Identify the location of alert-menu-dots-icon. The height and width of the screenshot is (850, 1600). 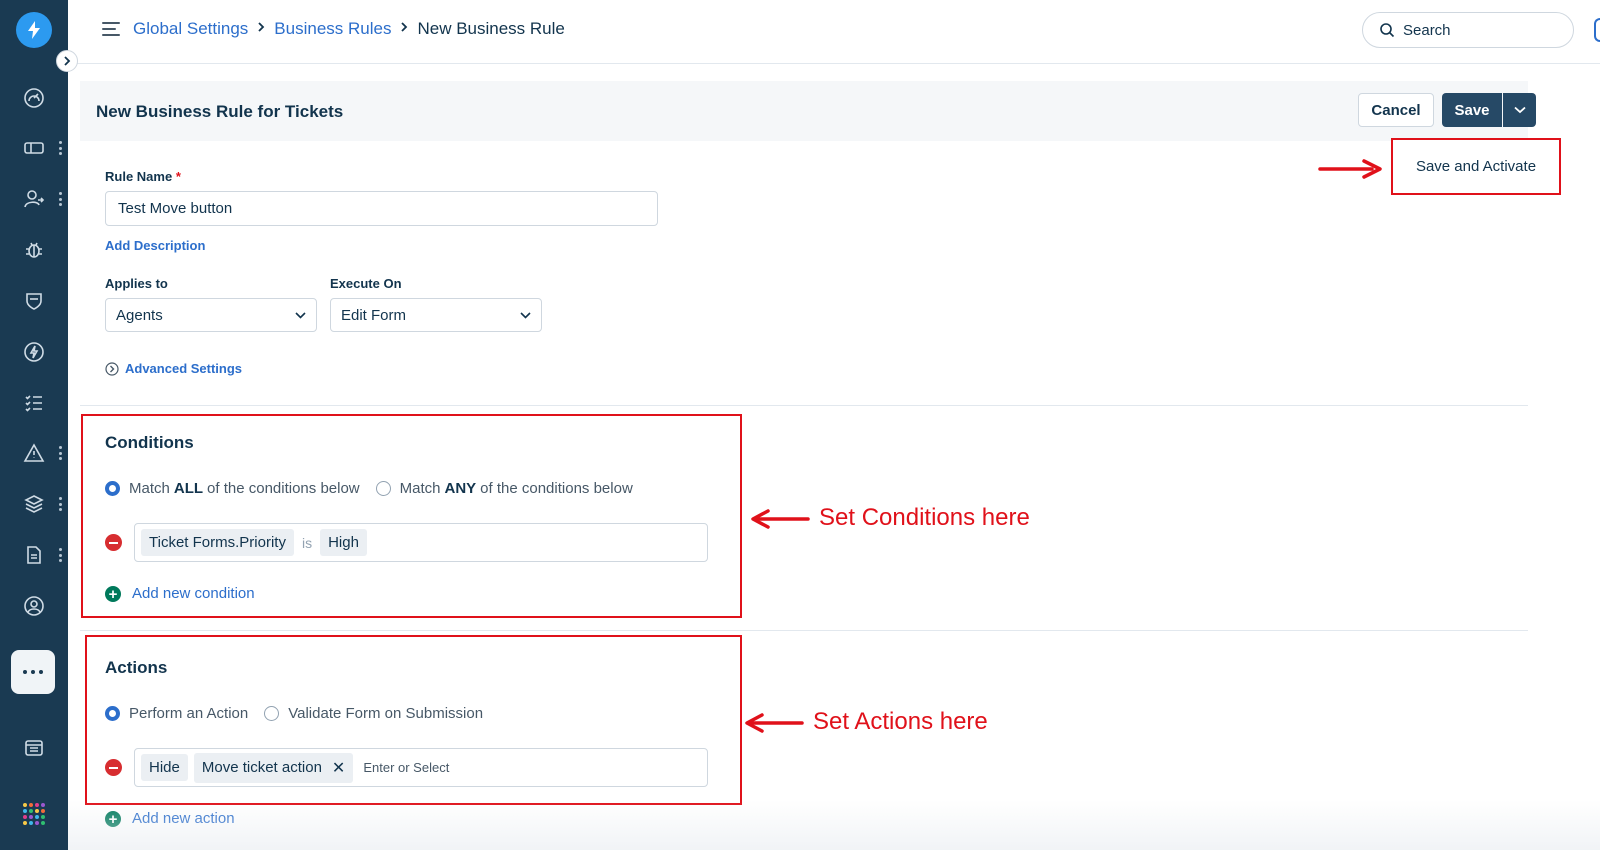
(60, 453).